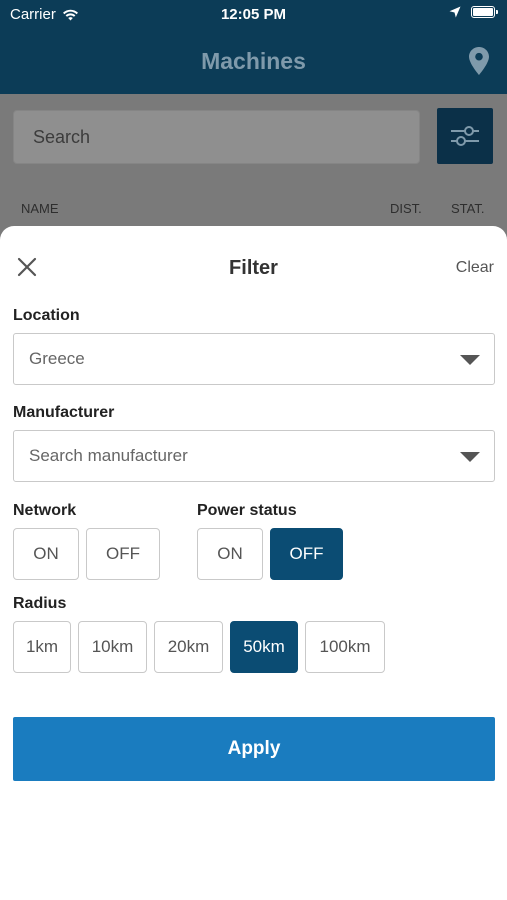 This screenshot has height=900, width=507. I want to click on sliders-icon, so click(465, 136).